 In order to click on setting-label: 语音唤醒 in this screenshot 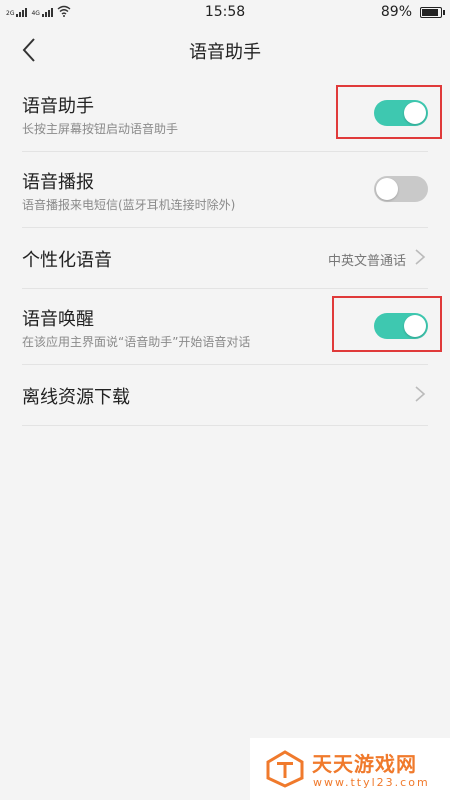, I will do `click(58, 319)`.